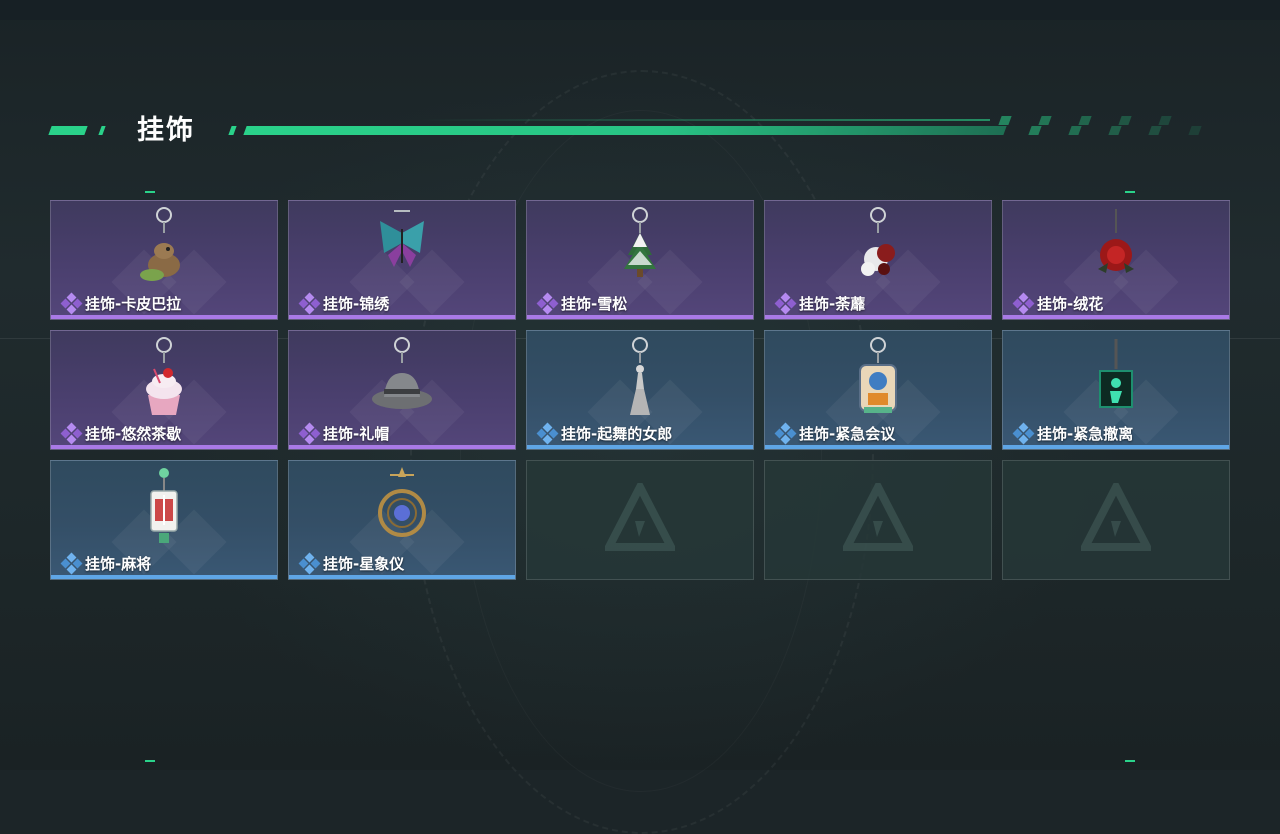  What do you see at coordinates (617, 434) in the screenshot?
I see `charm-name: 挂饰-起舞的女郎` at bounding box center [617, 434].